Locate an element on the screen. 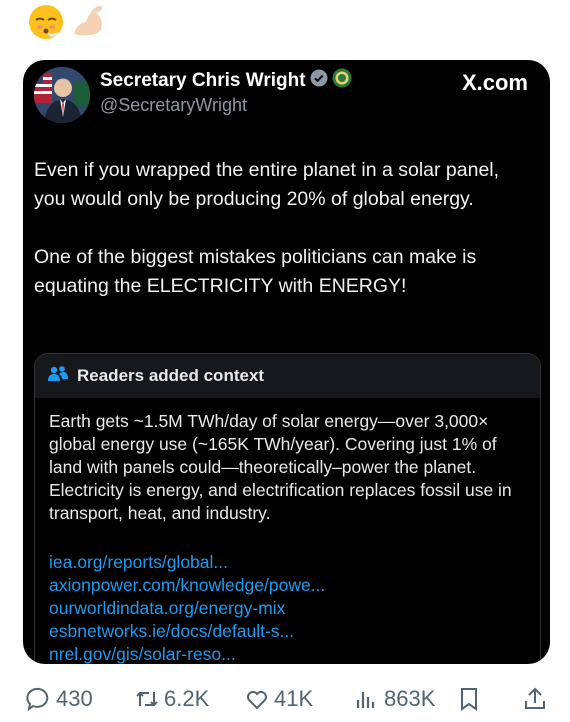 The image size is (570, 722). community-note-header: Readers added context is located at coordinates (287, 376).